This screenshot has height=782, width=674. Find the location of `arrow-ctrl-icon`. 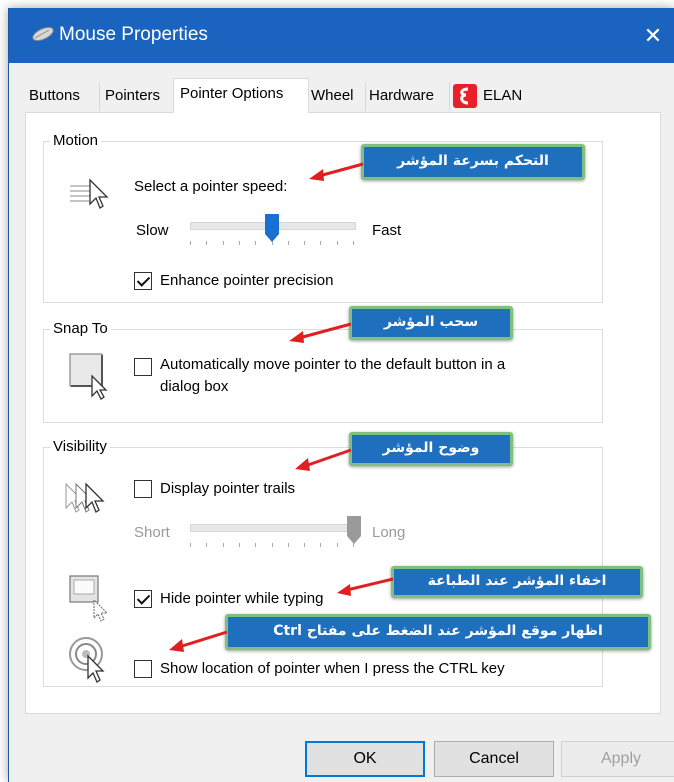

arrow-ctrl-icon is located at coordinates (198, 641).